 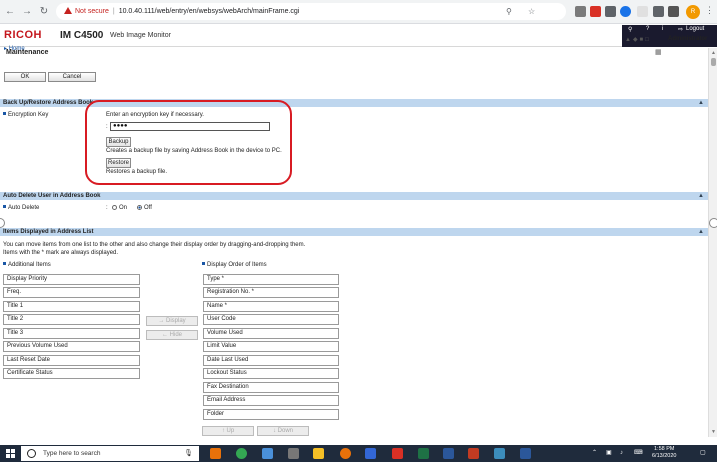 I want to click on radio-off-label: Off, so click(x=148, y=208).